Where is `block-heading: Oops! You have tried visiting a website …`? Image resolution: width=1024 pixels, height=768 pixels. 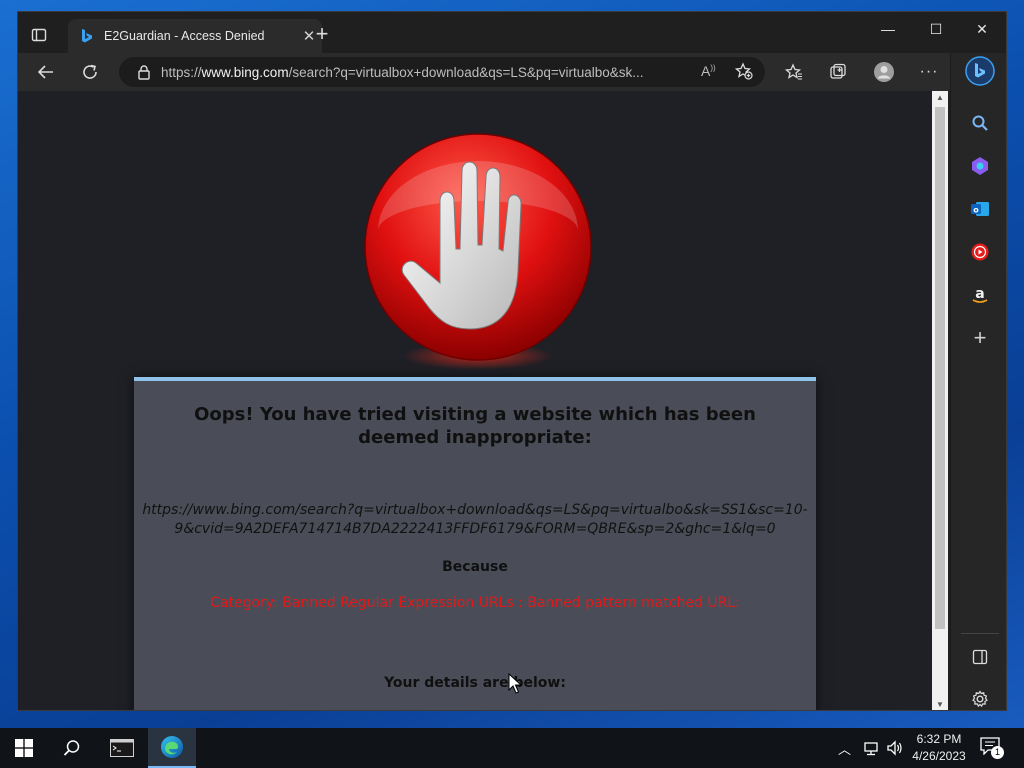
block-heading: Oops! You have tried visiting a website … is located at coordinates (475, 426).